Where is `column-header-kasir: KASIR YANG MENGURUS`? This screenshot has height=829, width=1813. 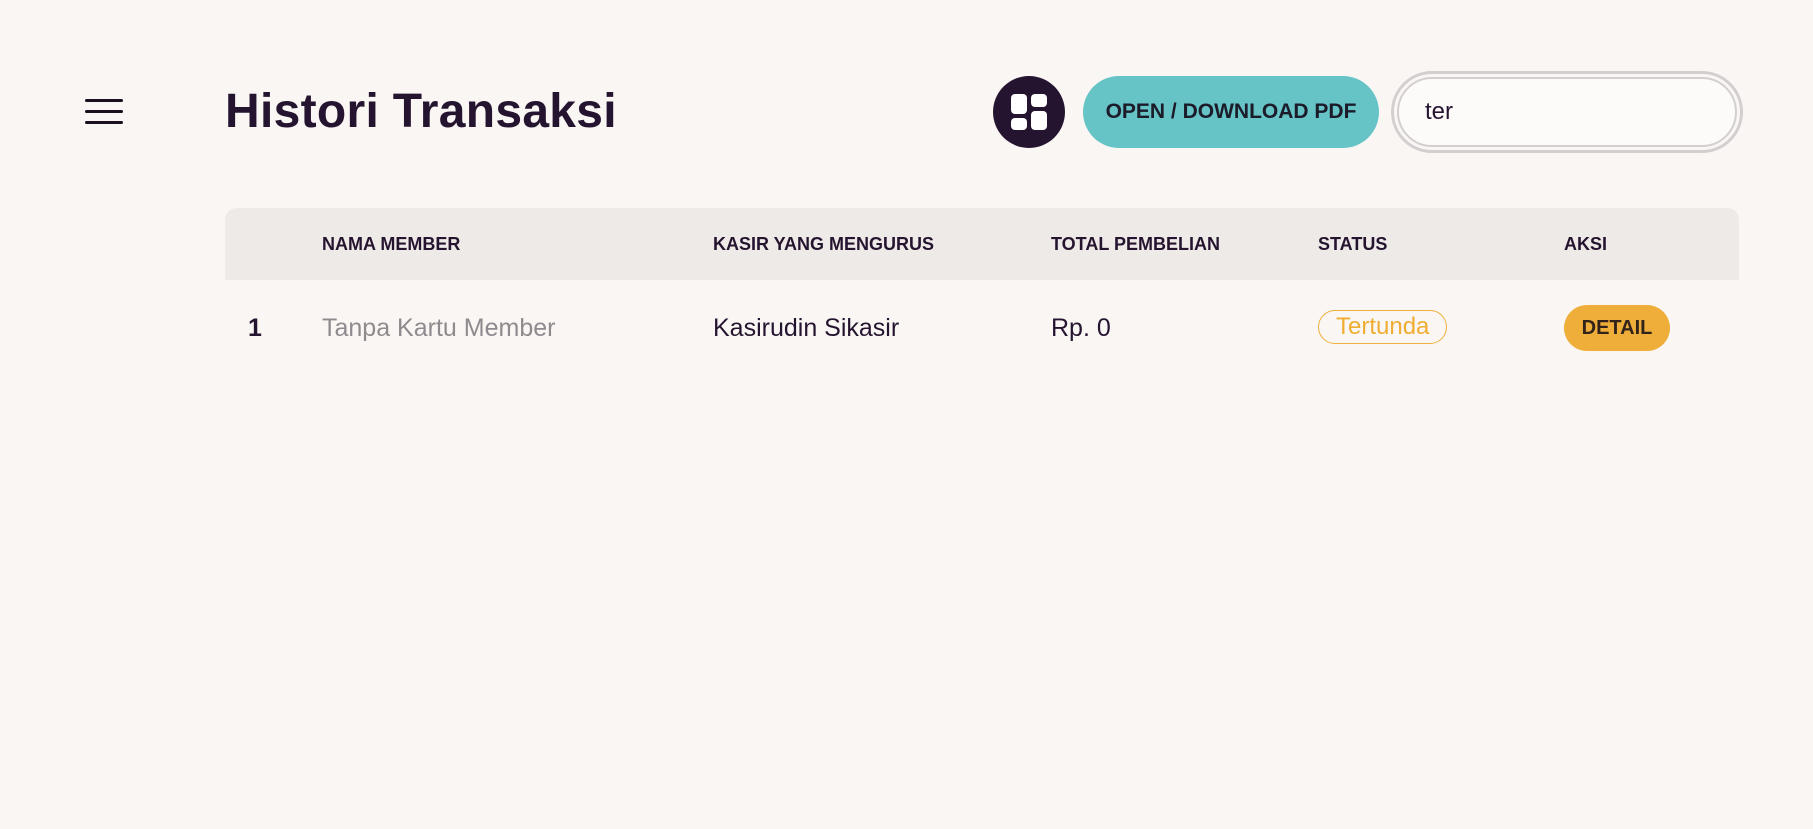 column-header-kasir: KASIR YANG MENGURUS is located at coordinates (824, 244).